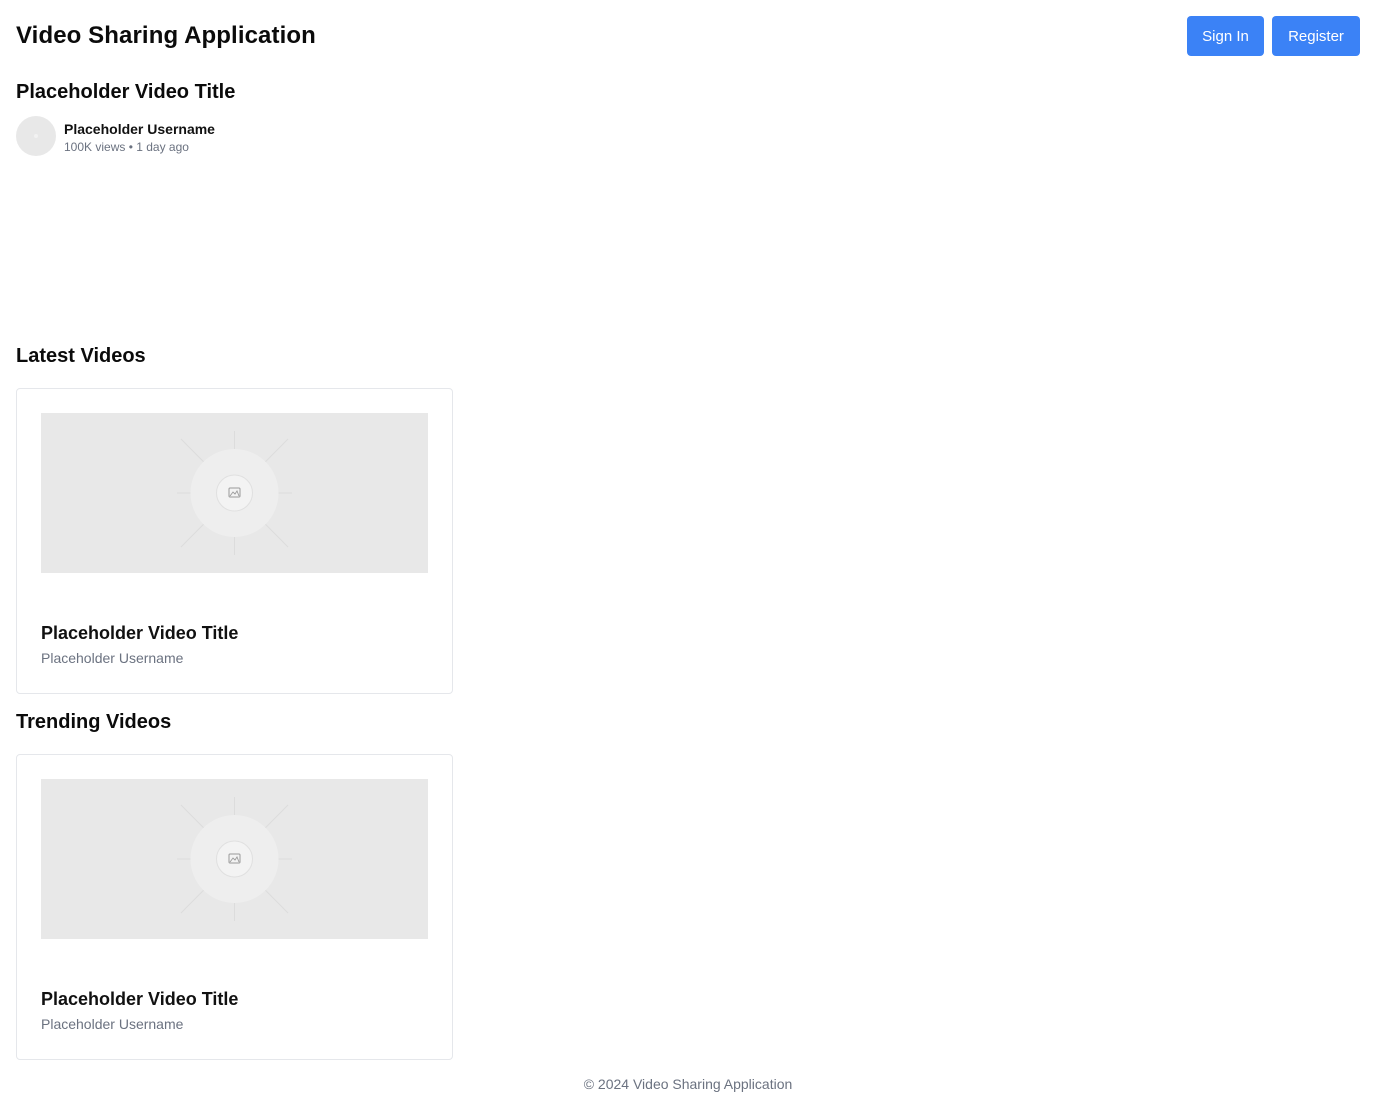  What do you see at coordinates (81, 356) in the screenshot?
I see `latest-videos-heading: Latest Videos` at bounding box center [81, 356].